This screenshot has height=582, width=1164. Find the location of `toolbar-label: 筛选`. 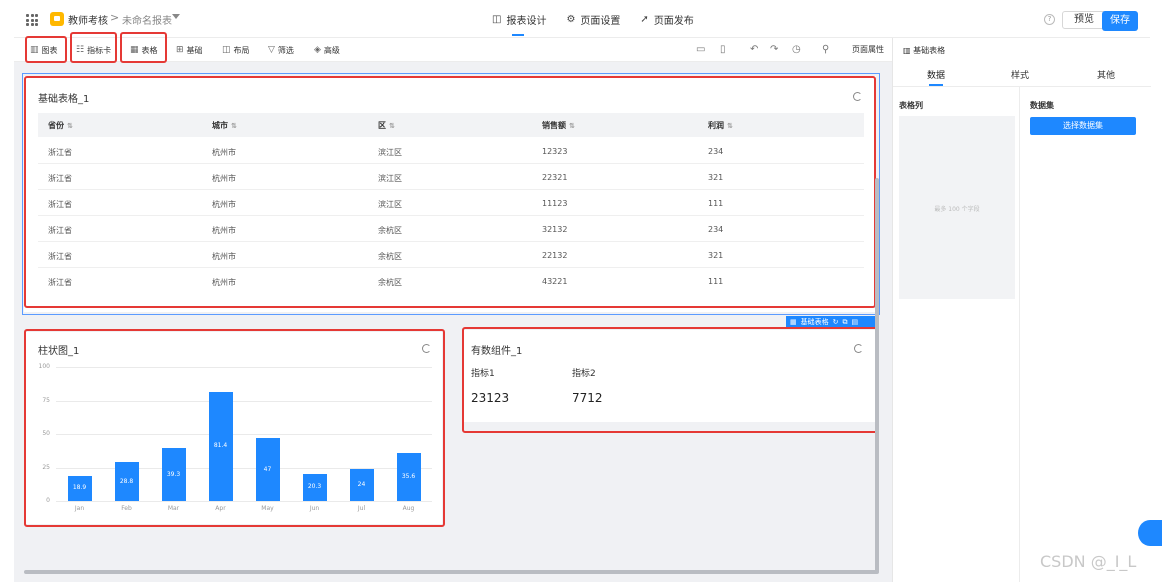

toolbar-label: 筛选 is located at coordinates (285, 50).